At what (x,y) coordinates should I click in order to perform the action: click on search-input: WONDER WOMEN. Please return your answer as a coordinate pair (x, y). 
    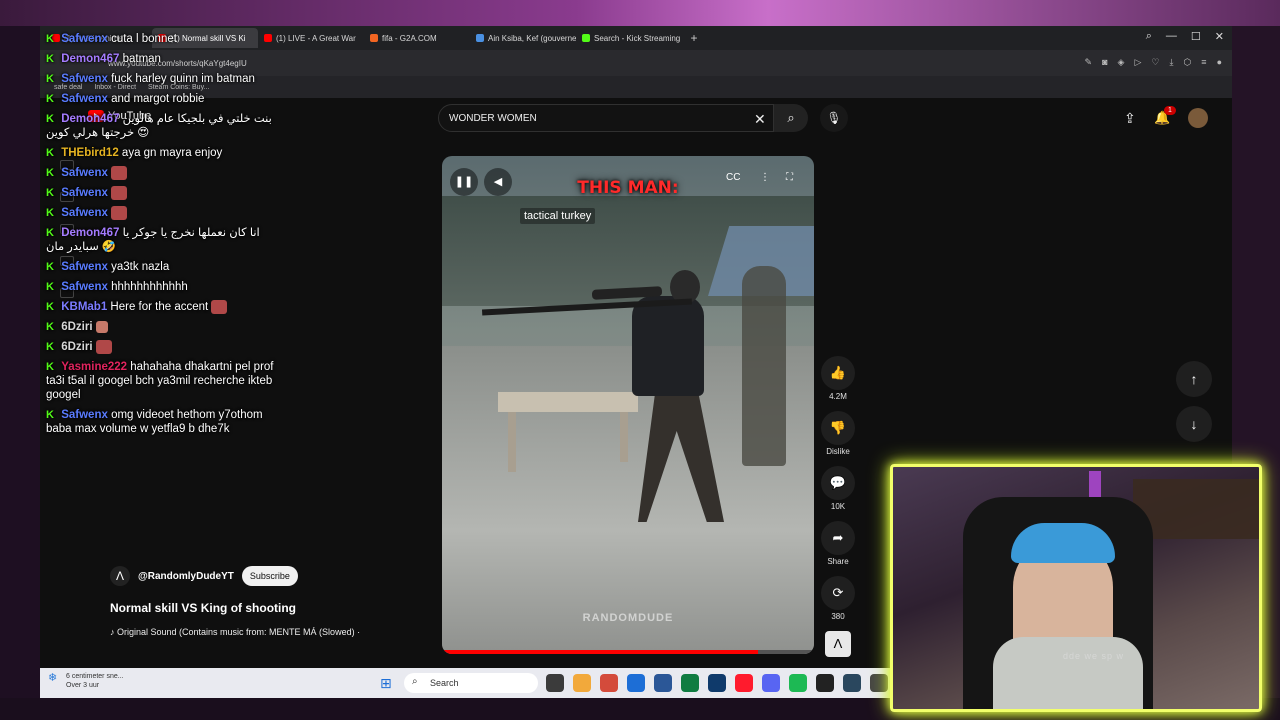
    Looking at the image, I should click on (606, 118).